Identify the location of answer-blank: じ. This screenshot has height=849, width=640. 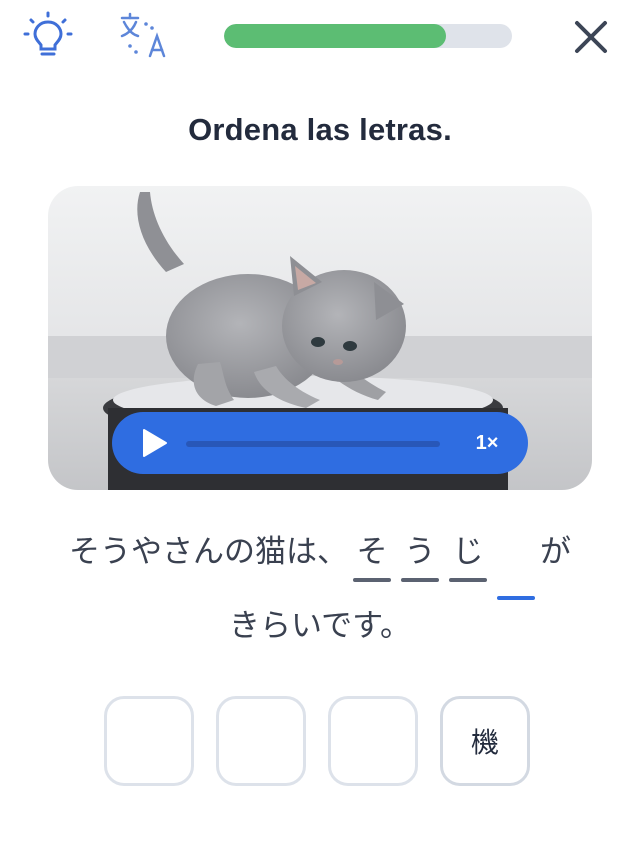
(468, 553).